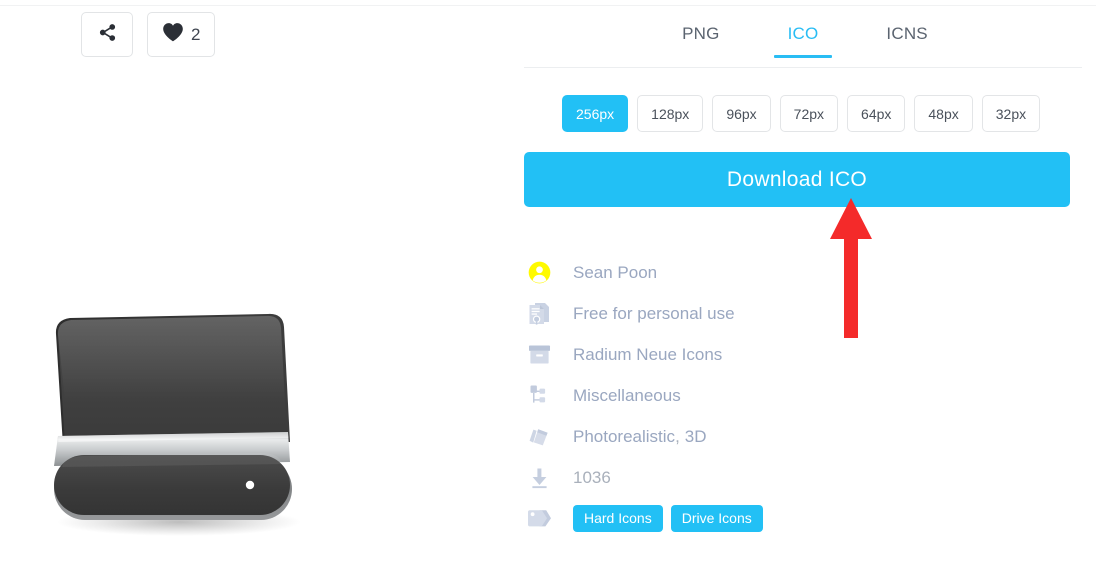 The width and height of the screenshot is (1096, 562). What do you see at coordinates (539, 273) in the screenshot?
I see `user-avatar-icon` at bounding box center [539, 273].